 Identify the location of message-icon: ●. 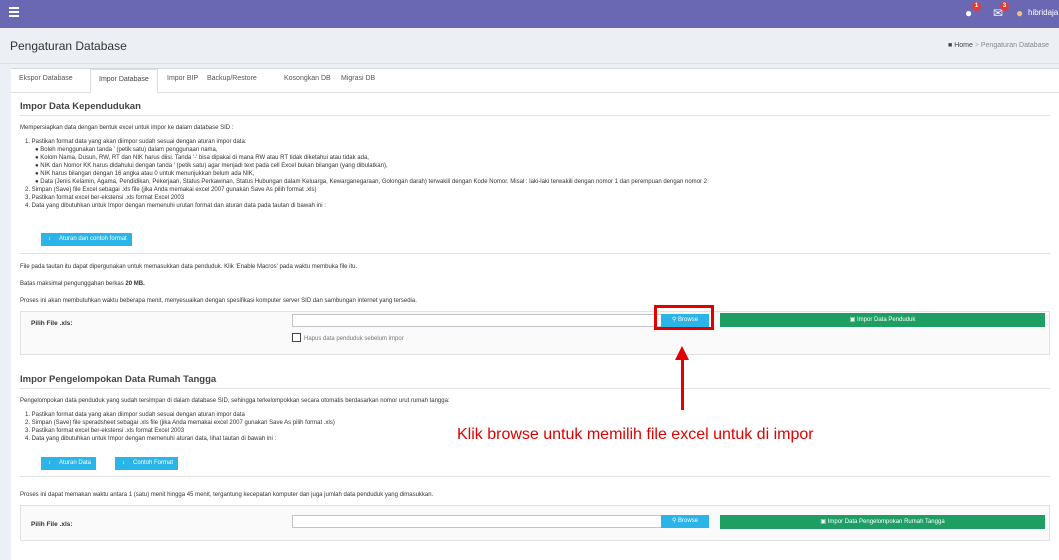
(968, 13).